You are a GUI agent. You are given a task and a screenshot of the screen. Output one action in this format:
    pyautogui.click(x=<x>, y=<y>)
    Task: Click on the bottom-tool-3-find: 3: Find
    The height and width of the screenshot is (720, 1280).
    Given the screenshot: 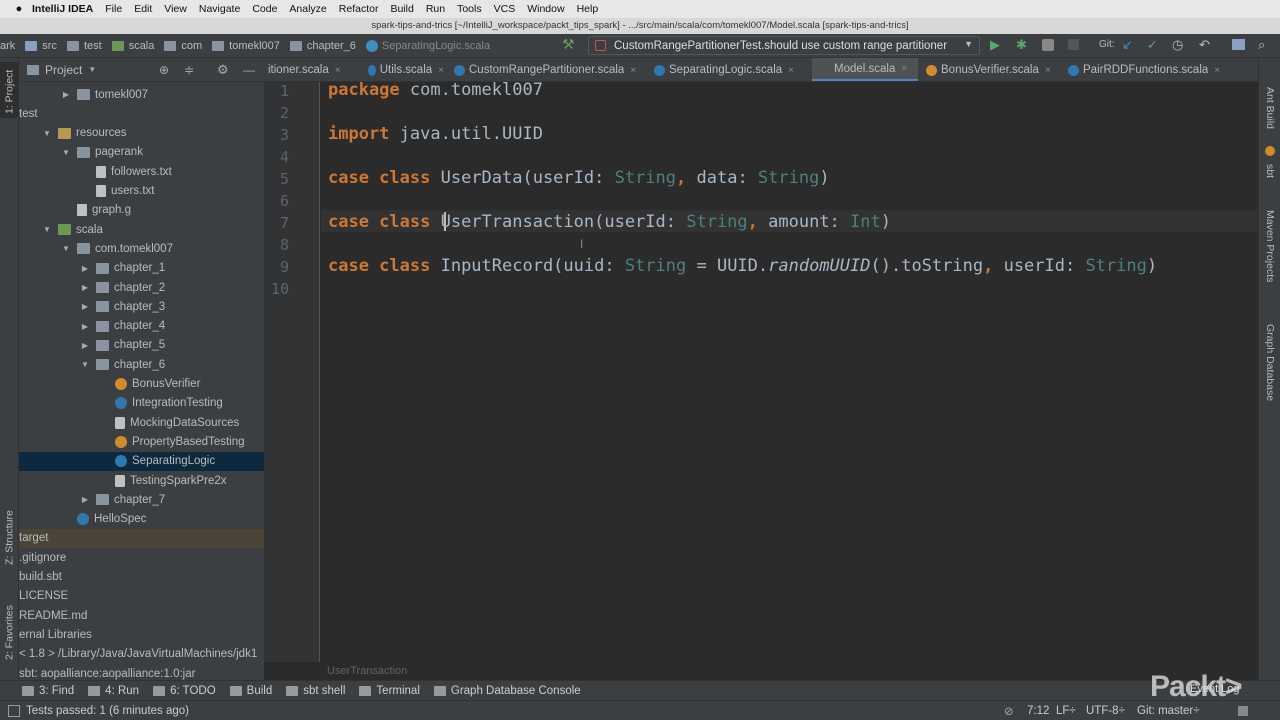 What is the action you would take?
    pyautogui.click(x=48, y=691)
    